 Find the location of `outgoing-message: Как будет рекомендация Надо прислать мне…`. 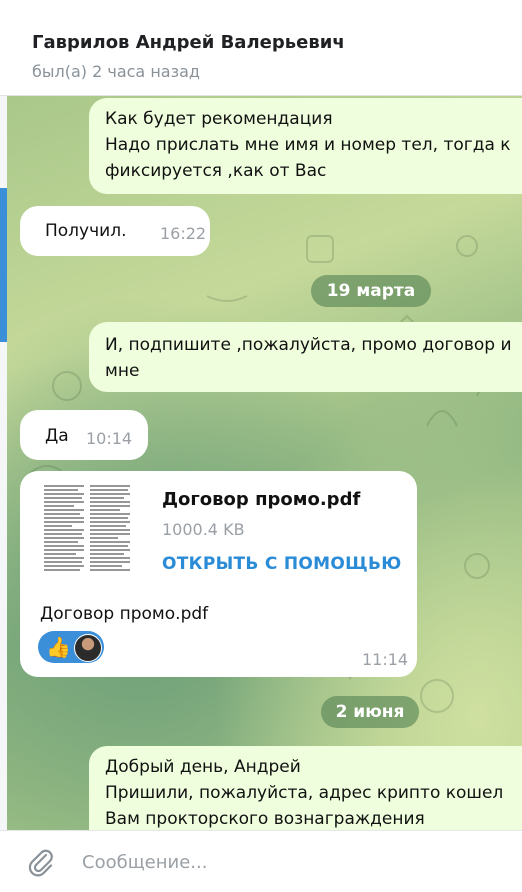

outgoing-message: Как будет рекомендация Надо прислать мне… is located at coordinates (305, 146).